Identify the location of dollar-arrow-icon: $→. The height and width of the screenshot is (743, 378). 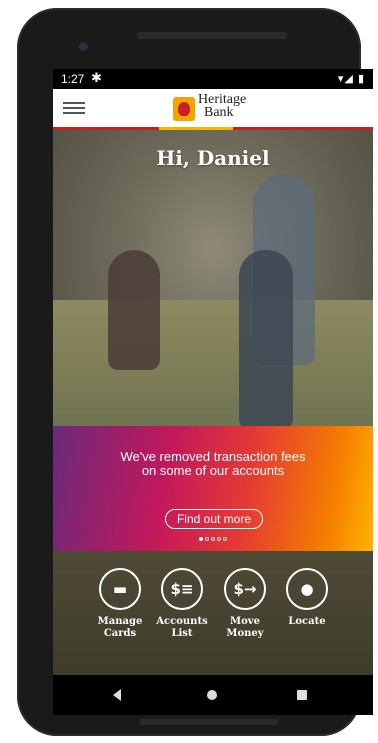
(245, 589).